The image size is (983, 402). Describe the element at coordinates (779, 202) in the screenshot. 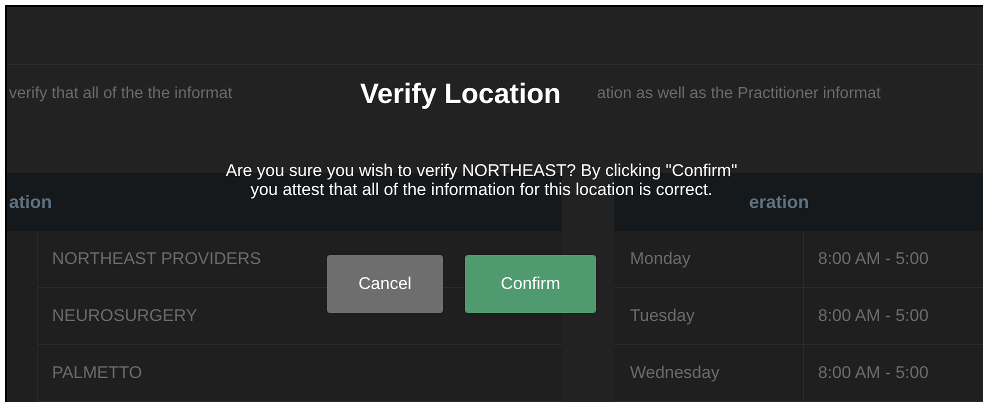

I see `column-header: eration` at that location.